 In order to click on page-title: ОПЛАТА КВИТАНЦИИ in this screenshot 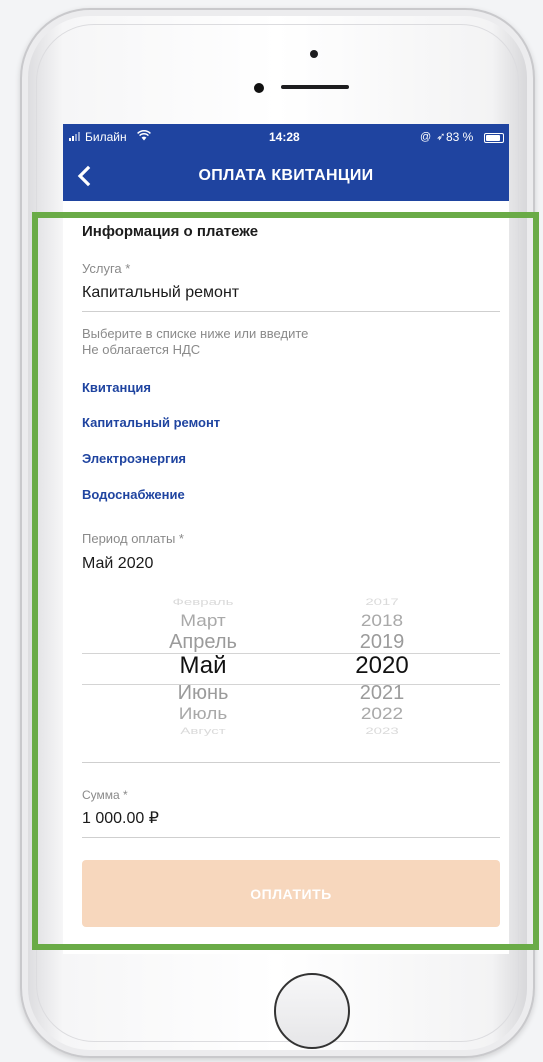, I will do `click(286, 175)`.